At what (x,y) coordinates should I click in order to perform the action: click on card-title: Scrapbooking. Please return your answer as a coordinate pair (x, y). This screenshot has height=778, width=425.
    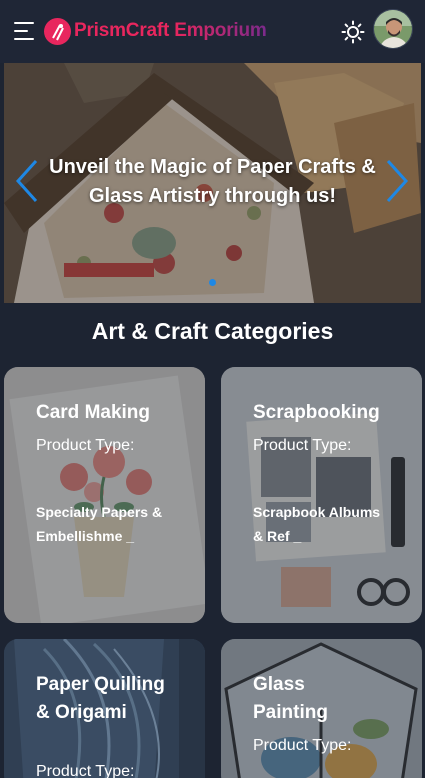
    Looking at the image, I should click on (316, 412).